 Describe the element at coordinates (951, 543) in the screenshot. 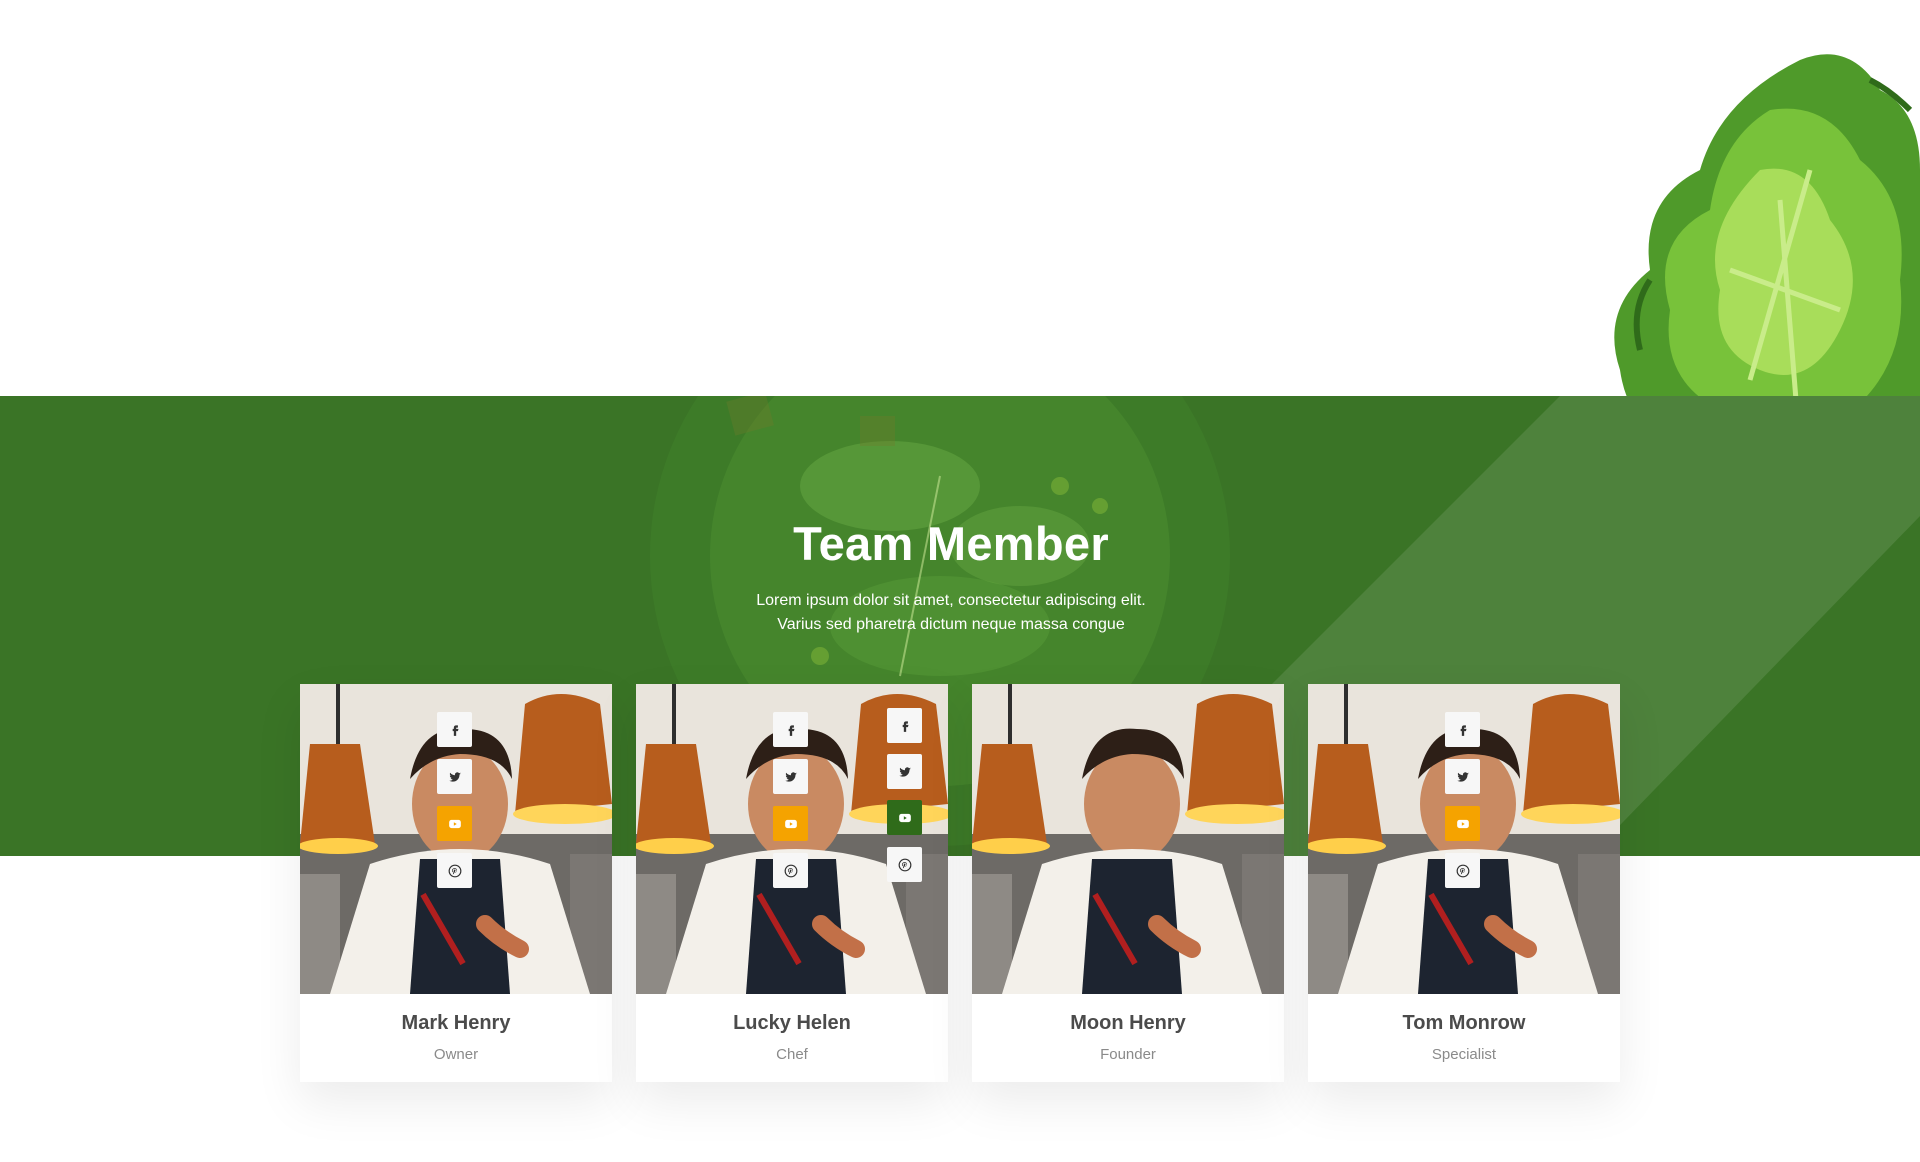

I see `section-title: Team Member` at that location.